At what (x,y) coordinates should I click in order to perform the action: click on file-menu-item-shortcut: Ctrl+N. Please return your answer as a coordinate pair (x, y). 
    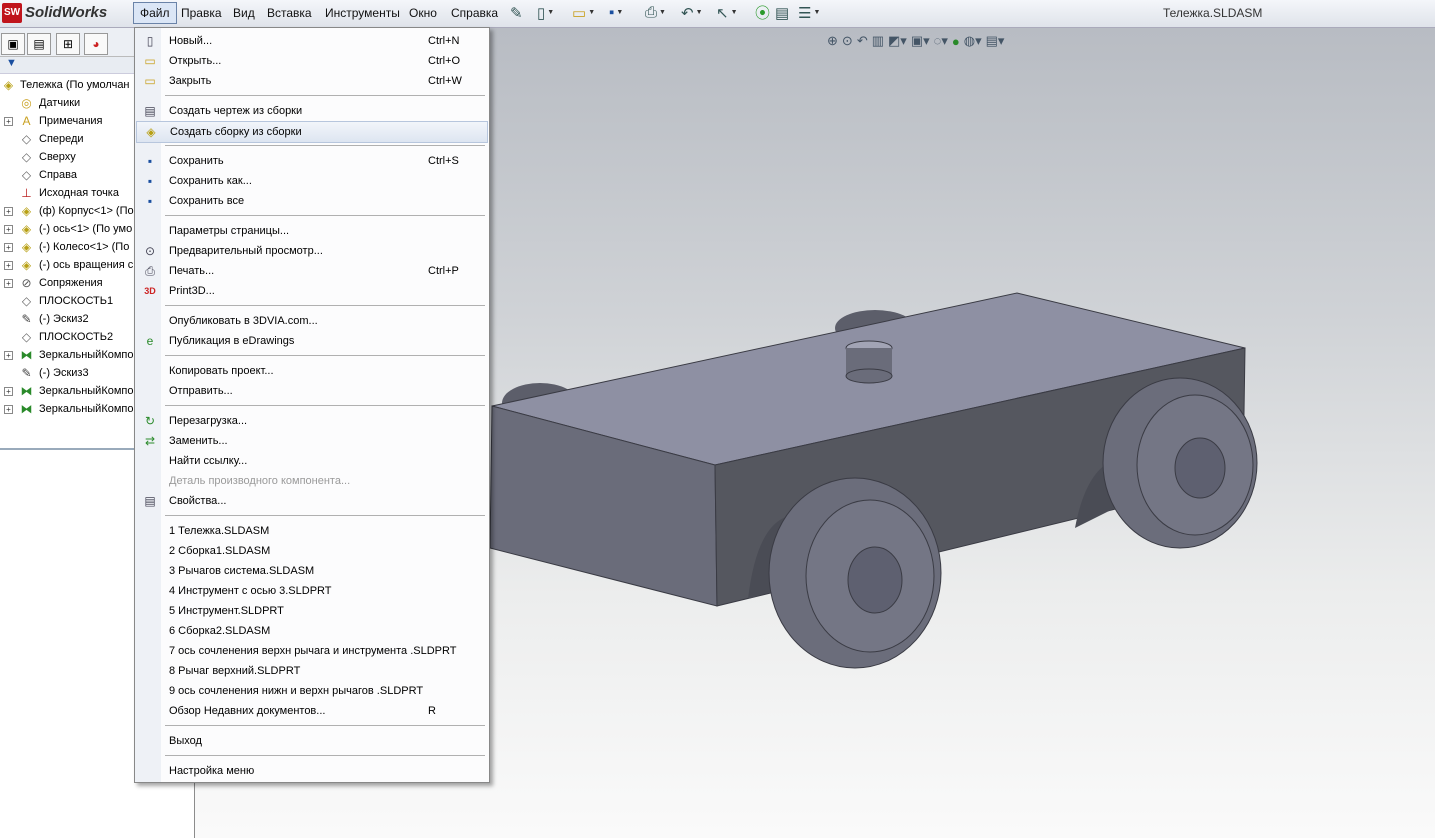
    Looking at the image, I should click on (444, 41).